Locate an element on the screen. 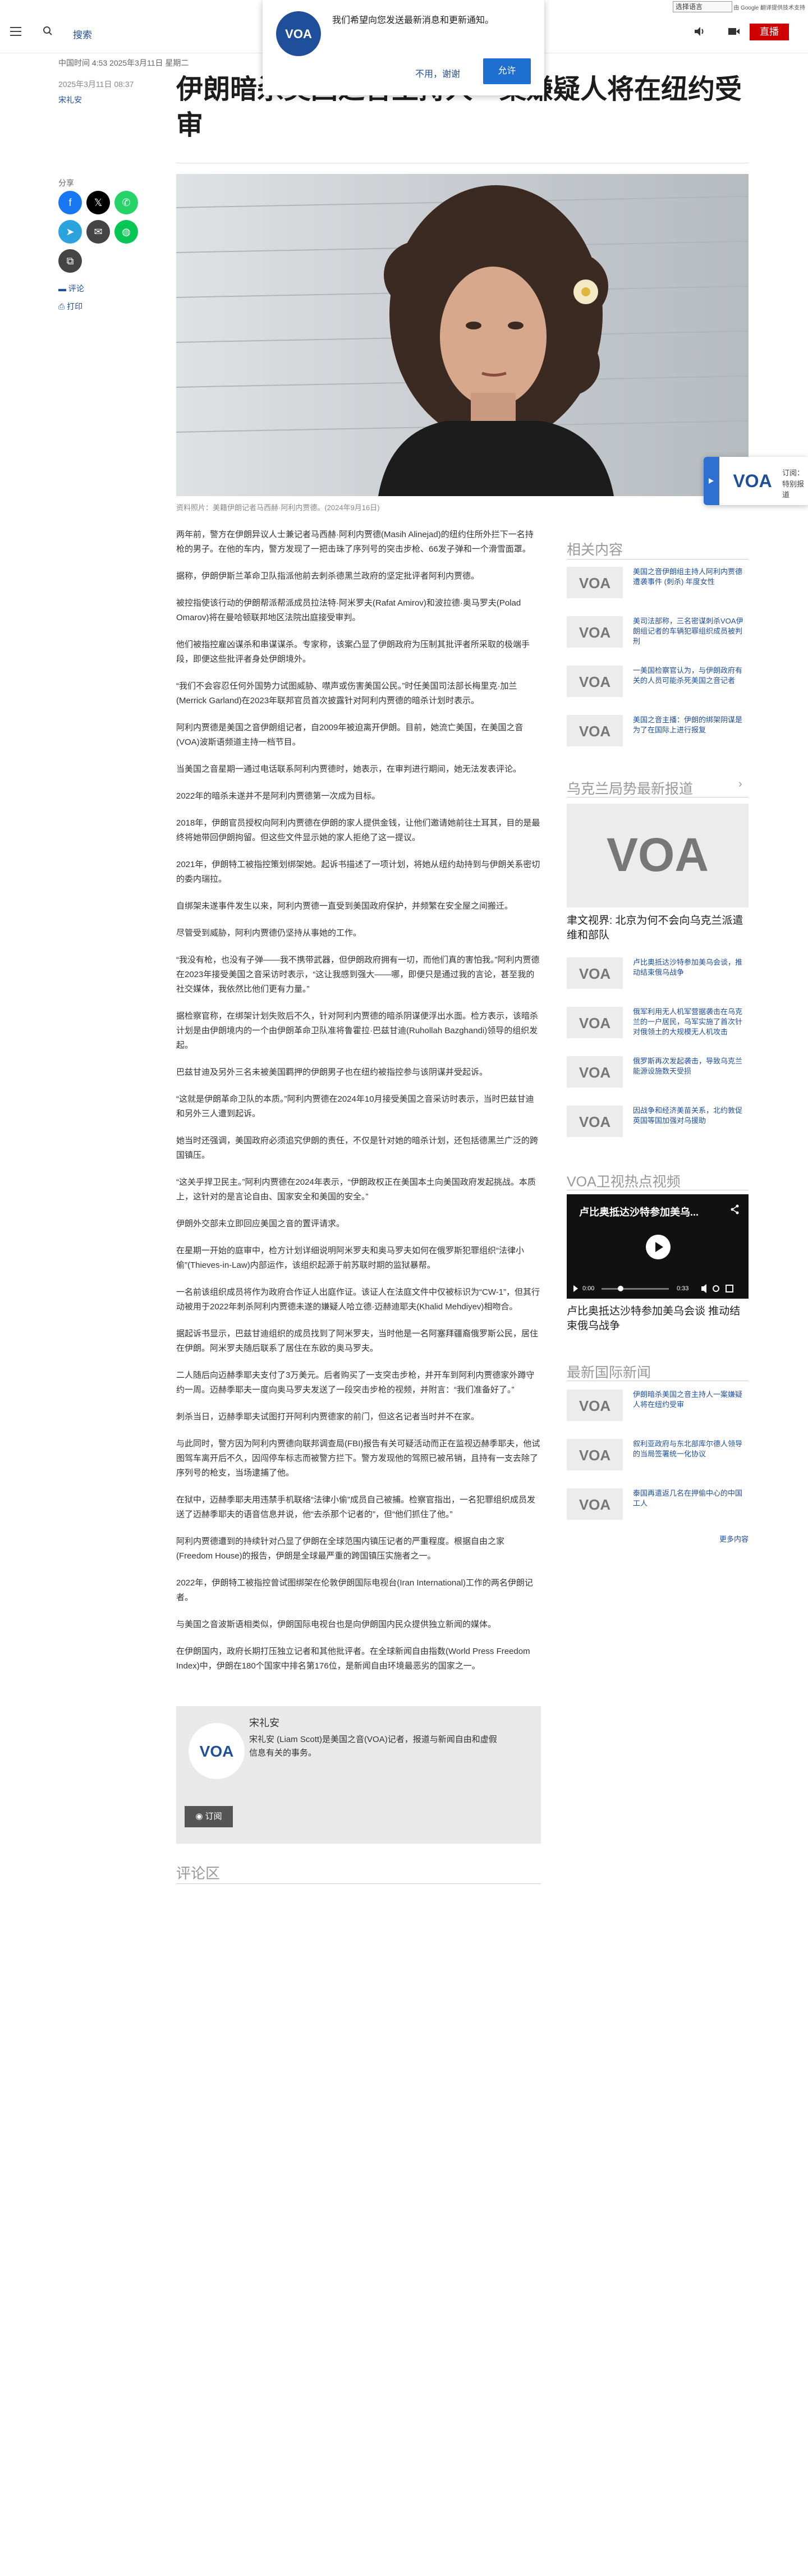 The image size is (808, 2576). rss-icon: ◉ is located at coordinates (200, 1816).